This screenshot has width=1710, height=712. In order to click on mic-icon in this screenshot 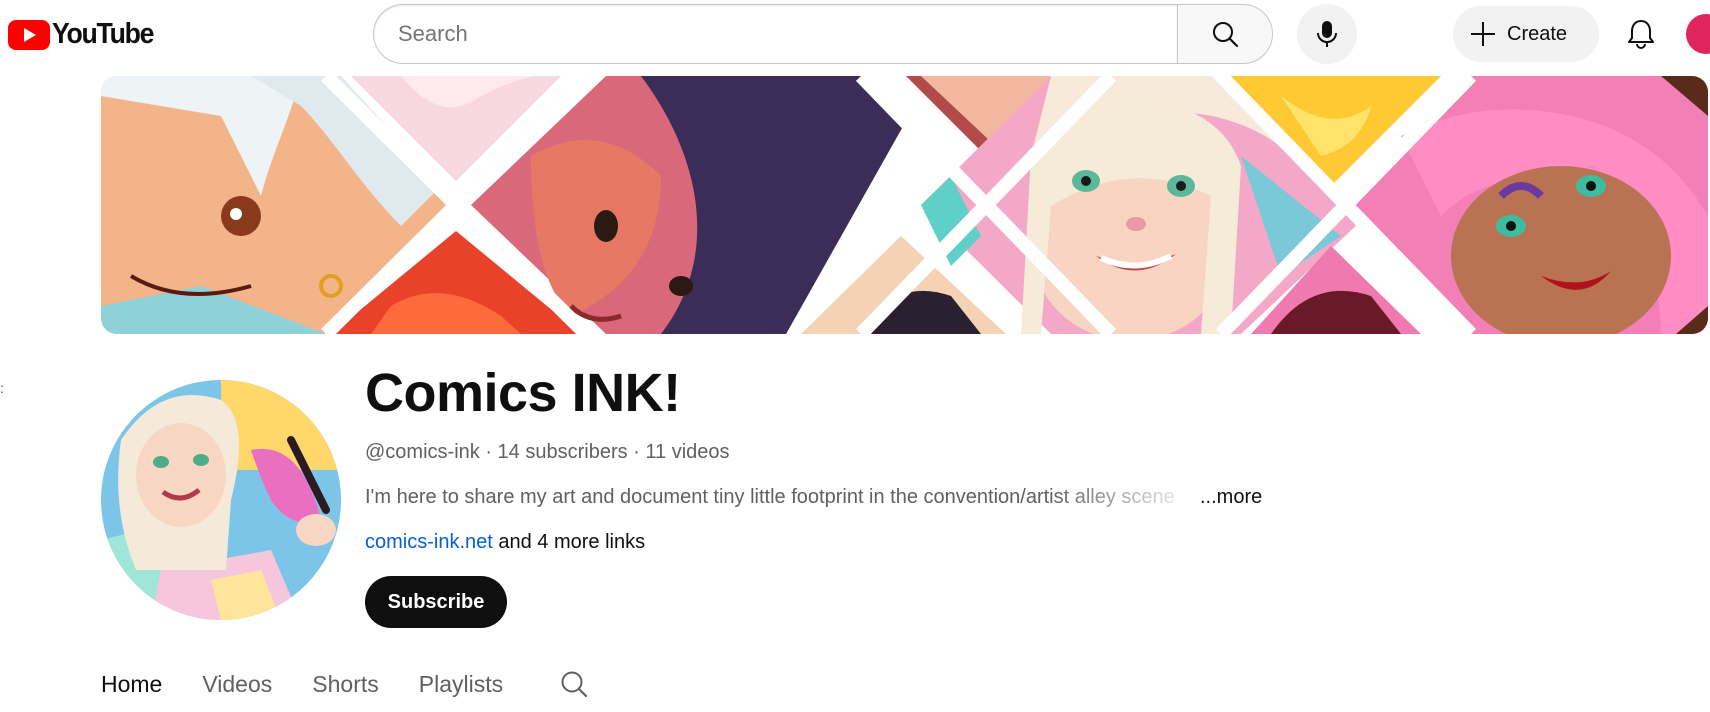, I will do `click(1327, 34)`.